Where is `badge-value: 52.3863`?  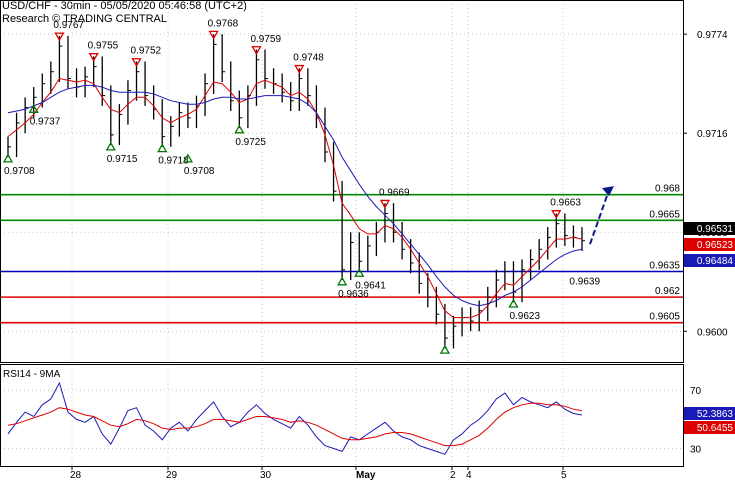 badge-value: 52.3863 is located at coordinates (715, 414).